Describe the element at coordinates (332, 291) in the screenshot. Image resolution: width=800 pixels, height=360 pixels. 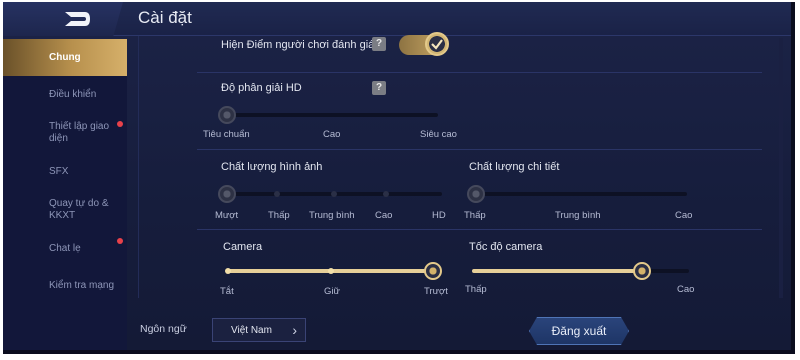
I see `camera-option: Giữ` at that location.